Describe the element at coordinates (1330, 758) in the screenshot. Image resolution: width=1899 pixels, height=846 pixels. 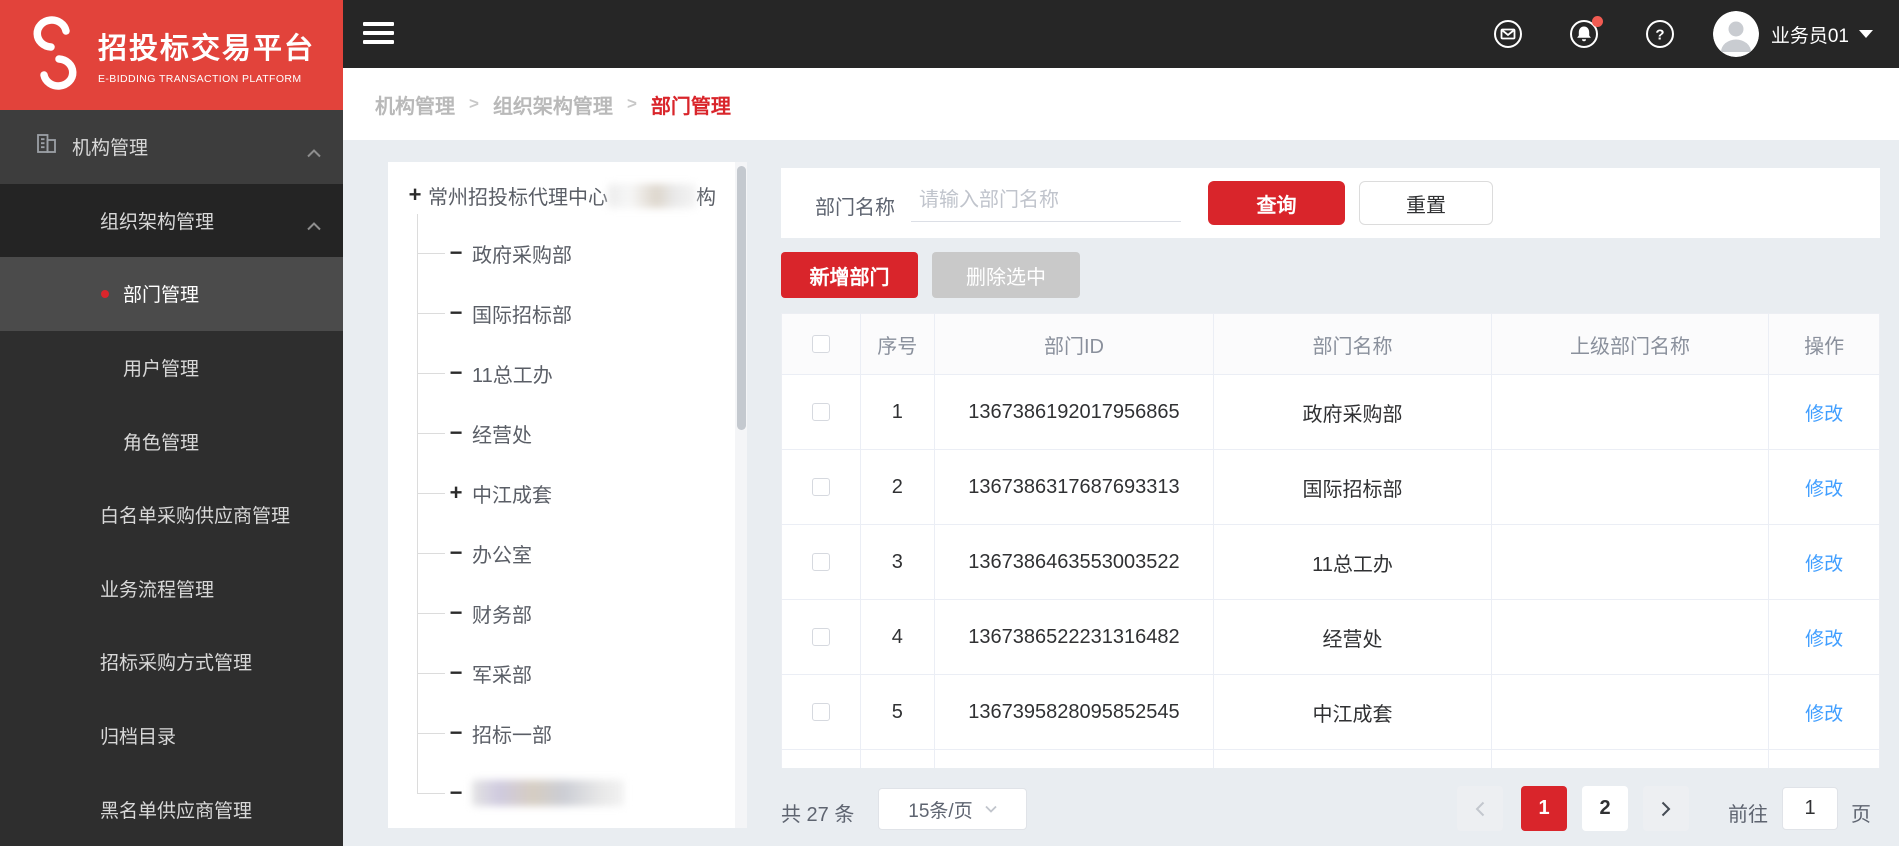
I see `table-row-clipped` at that location.